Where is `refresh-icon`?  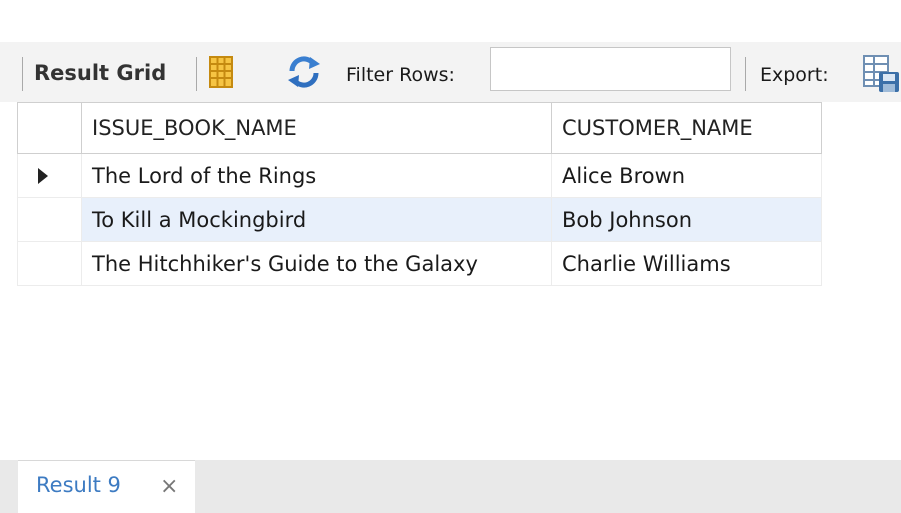
refresh-icon is located at coordinates (304, 72).